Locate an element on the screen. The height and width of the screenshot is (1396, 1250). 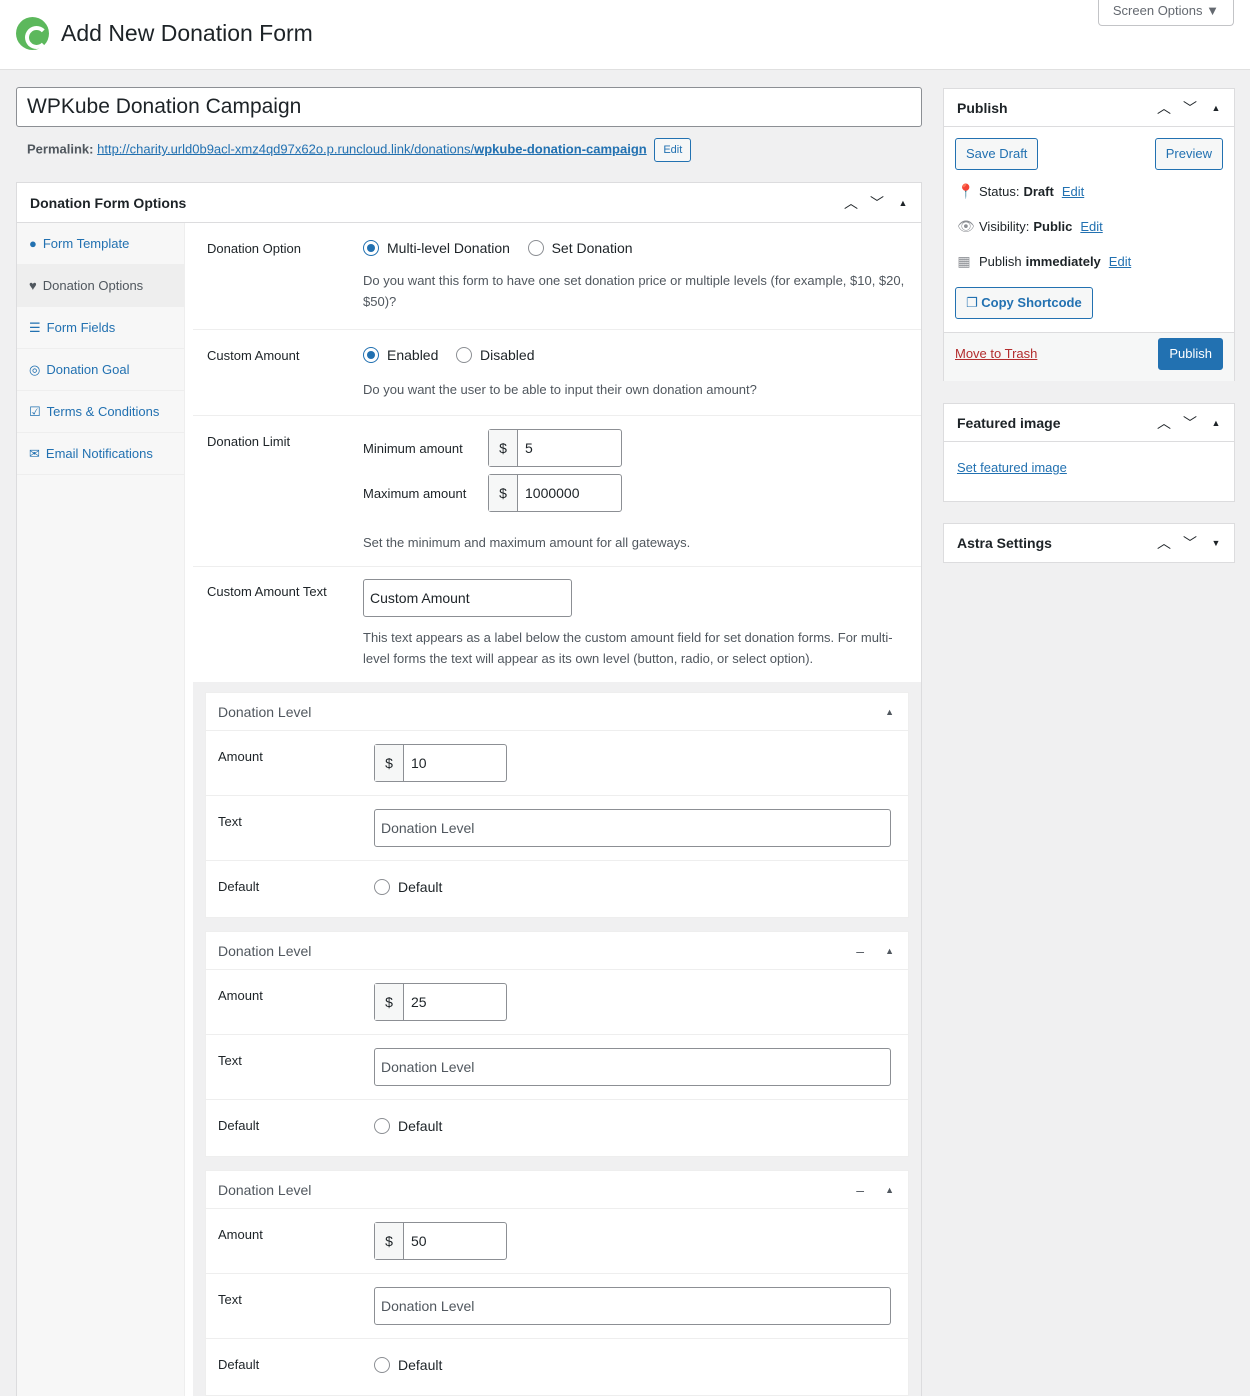
status-edit-link: Edit is located at coordinates (1073, 191).